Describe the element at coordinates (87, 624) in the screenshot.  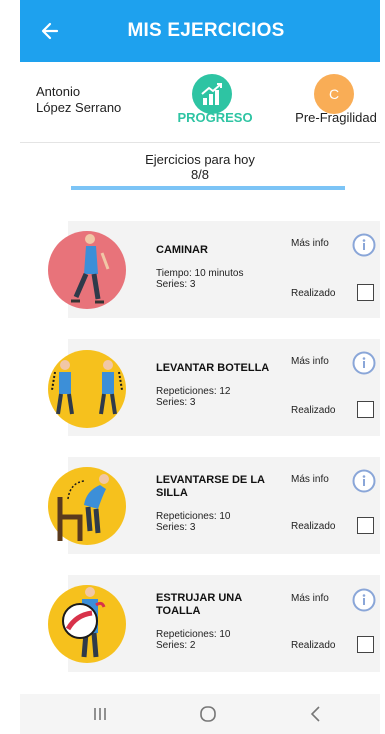
I see `towel-squeeze-figure-icon` at that location.